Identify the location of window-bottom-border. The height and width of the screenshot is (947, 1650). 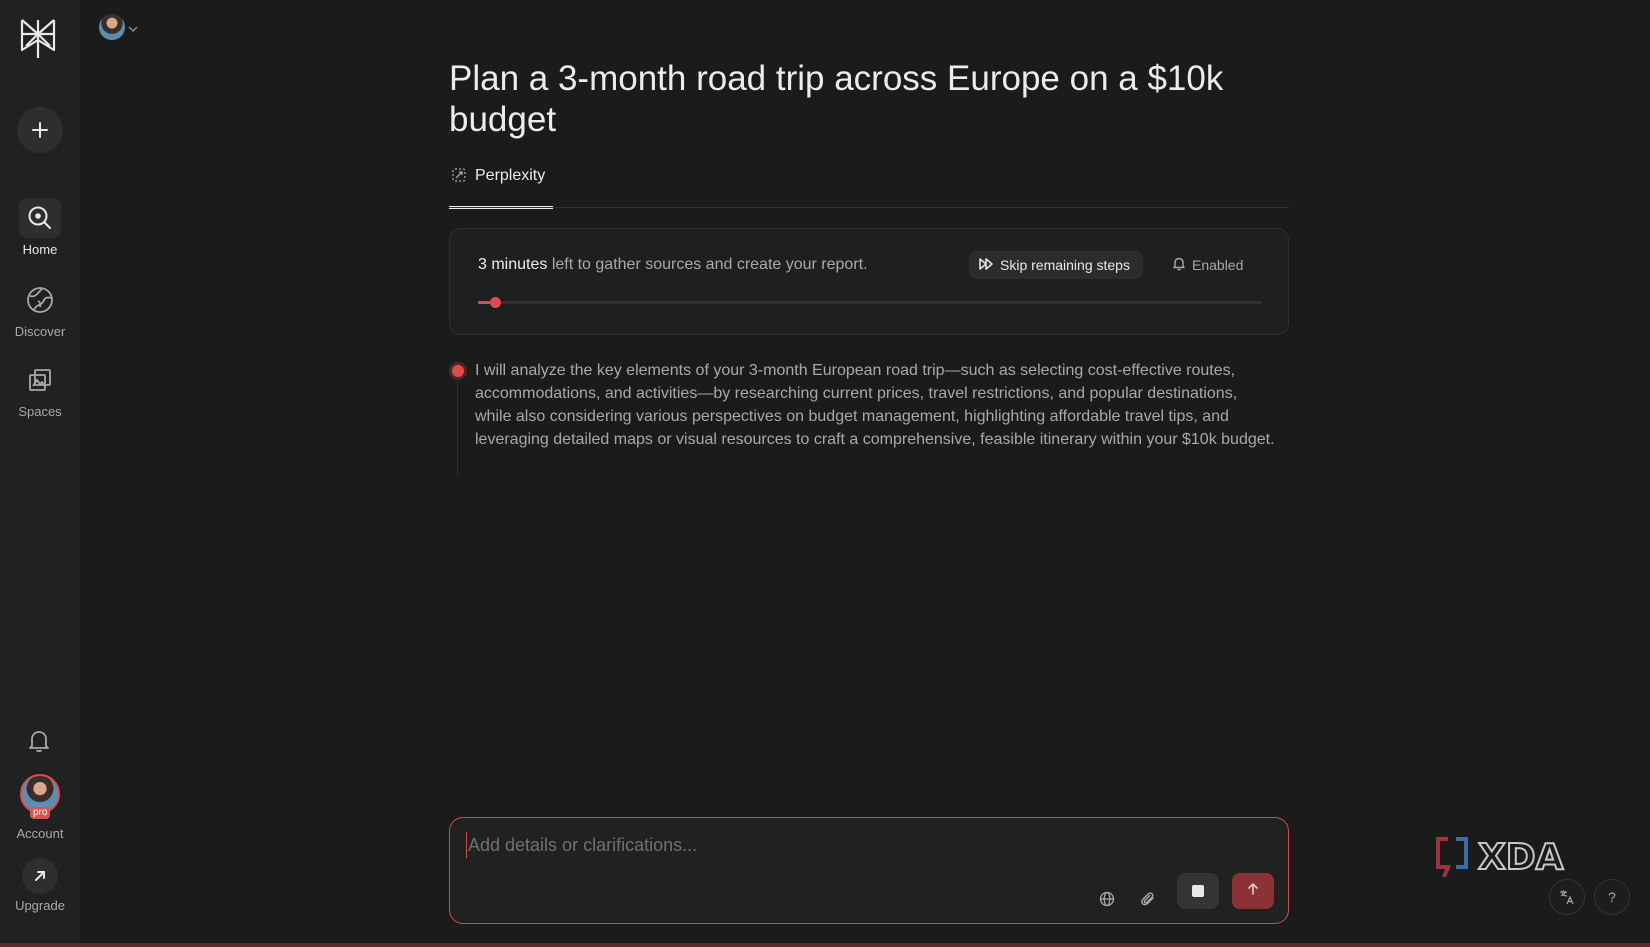
(825, 945).